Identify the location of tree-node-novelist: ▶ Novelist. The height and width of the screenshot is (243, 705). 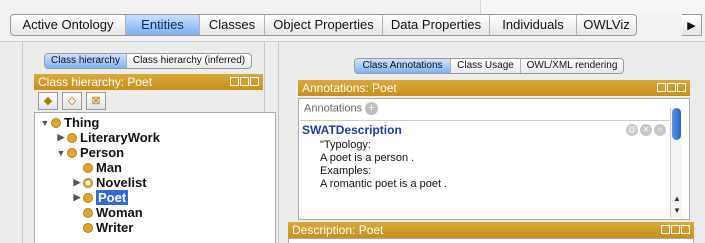
(109, 182).